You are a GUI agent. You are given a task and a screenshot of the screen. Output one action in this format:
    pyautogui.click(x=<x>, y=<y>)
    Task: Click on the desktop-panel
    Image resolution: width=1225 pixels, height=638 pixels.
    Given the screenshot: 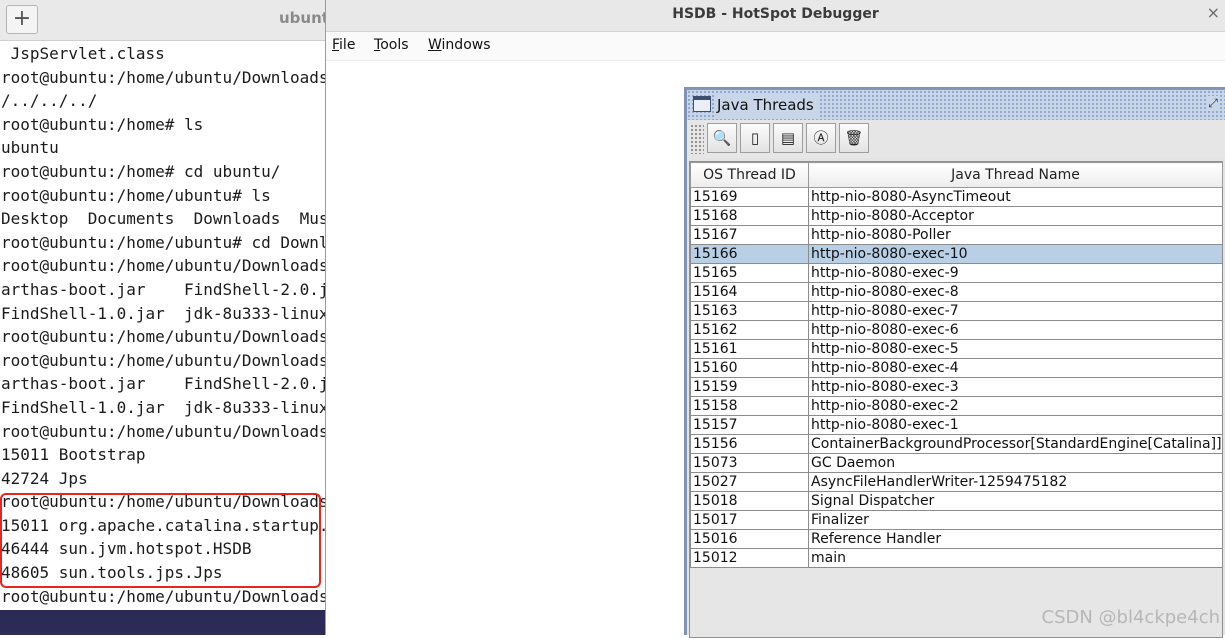 What is the action you would take?
    pyautogui.click(x=162, y=622)
    